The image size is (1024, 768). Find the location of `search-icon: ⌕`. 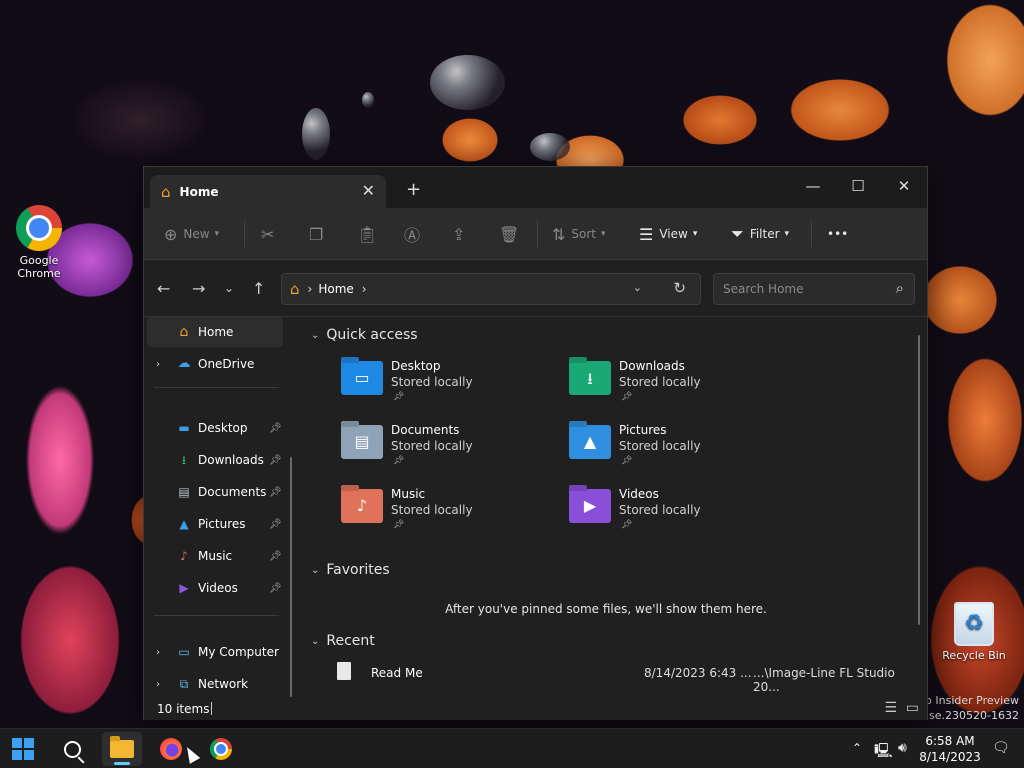

search-icon: ⌕ is located at coordinates (900, 288).